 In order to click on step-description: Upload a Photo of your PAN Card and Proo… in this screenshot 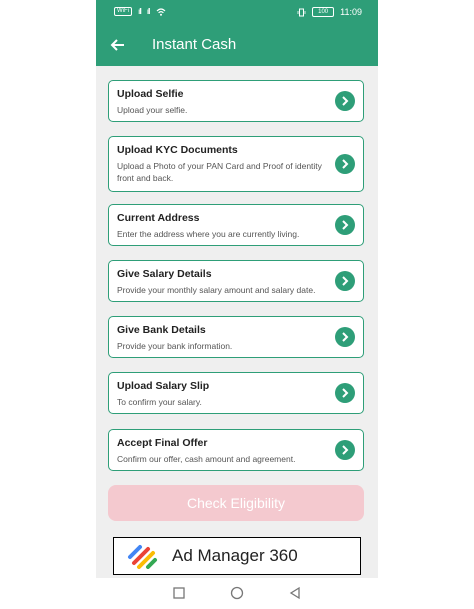, I will do `click(219, 172)`.